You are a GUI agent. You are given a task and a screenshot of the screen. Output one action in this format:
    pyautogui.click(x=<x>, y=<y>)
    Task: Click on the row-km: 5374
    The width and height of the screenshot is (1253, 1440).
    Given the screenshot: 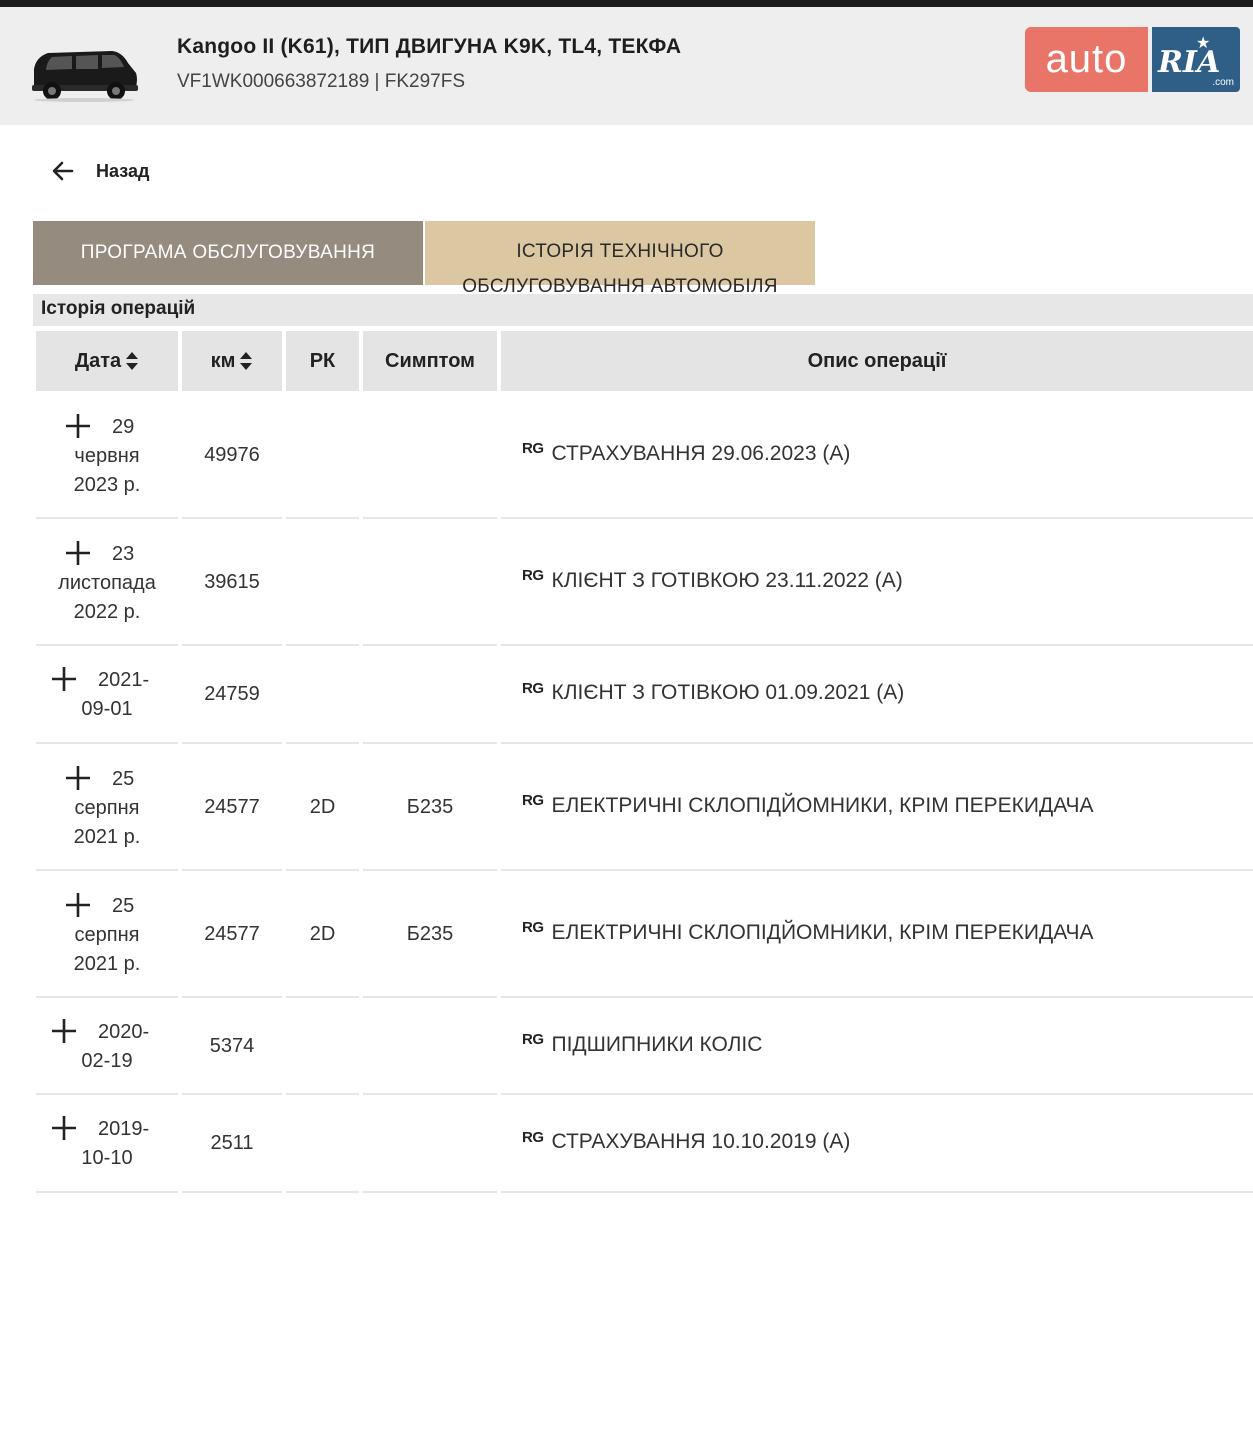 What is the action you would take?
    pyautogui.click(x=232, y=1045)
    